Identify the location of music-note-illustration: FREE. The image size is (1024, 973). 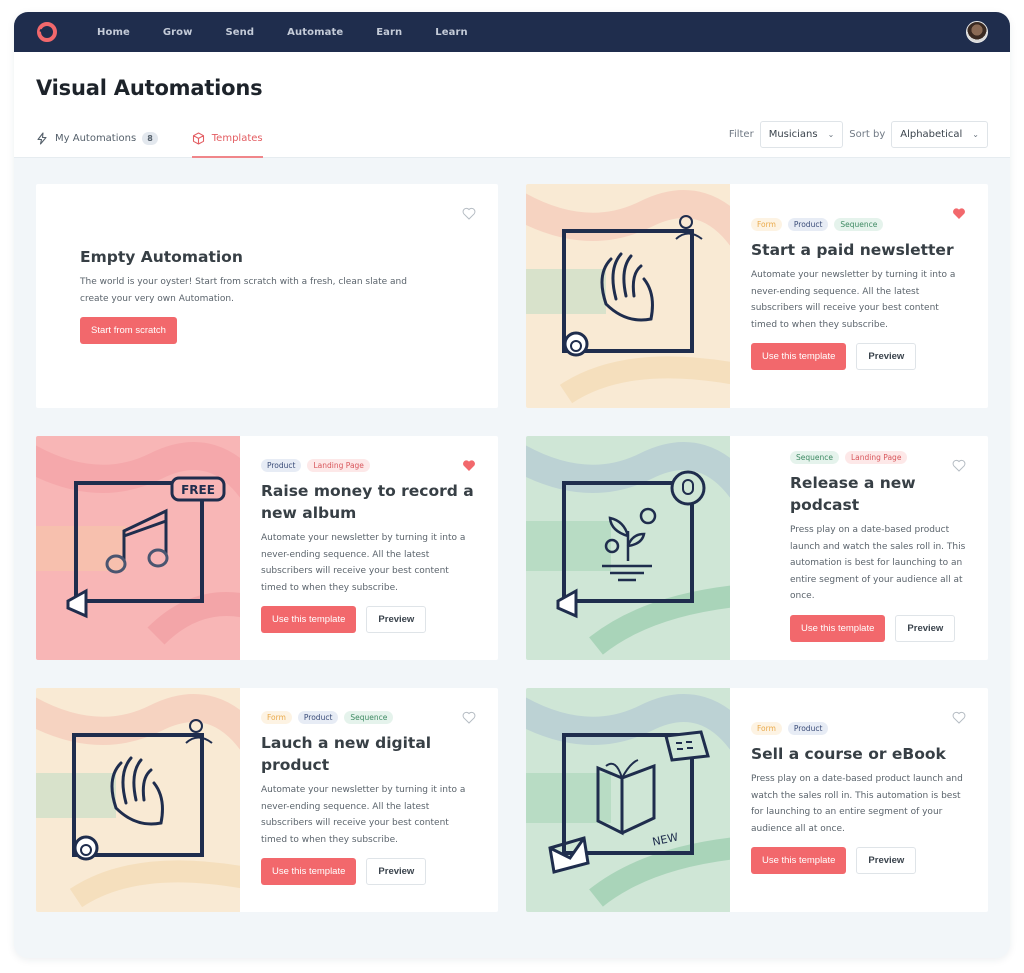
(138, 548).